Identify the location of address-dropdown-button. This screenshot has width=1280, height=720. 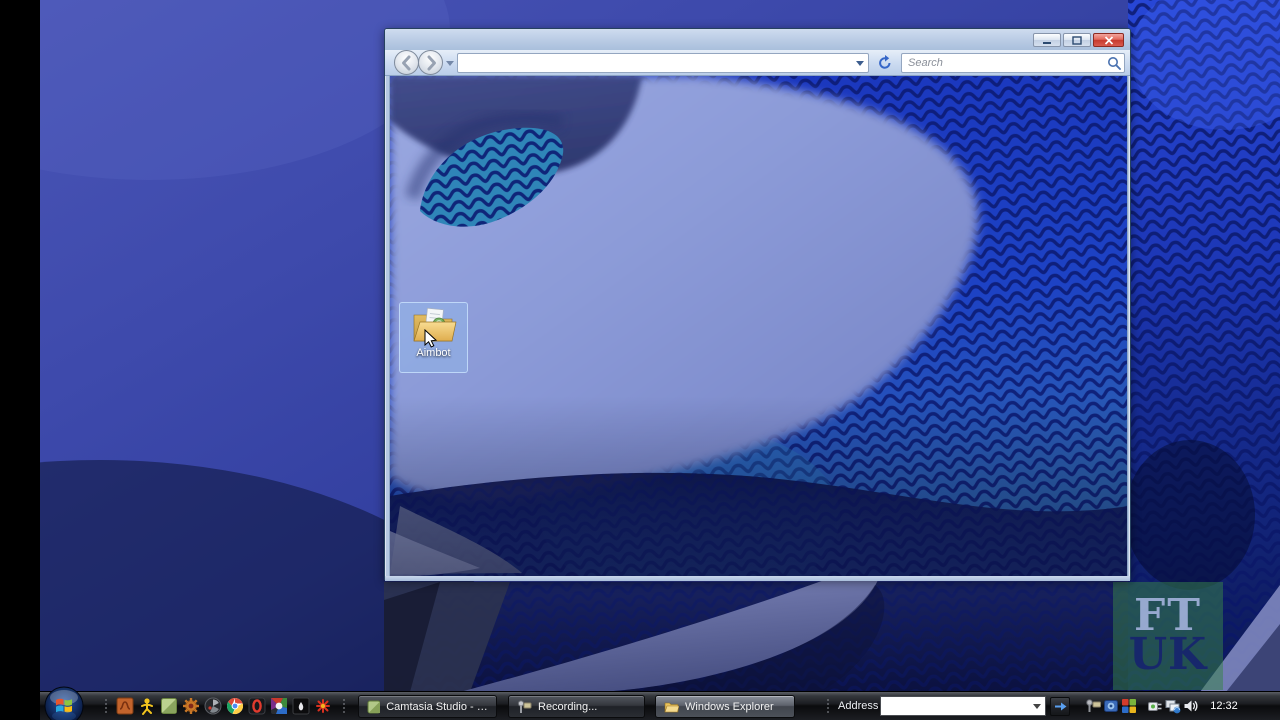
(860, 63).